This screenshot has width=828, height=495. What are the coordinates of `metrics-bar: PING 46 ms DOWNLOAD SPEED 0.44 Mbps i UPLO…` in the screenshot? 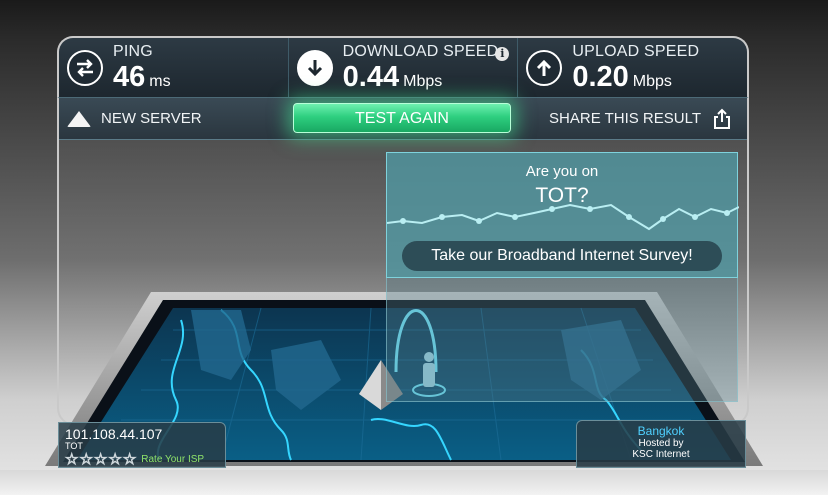 It's located at (403, 67).